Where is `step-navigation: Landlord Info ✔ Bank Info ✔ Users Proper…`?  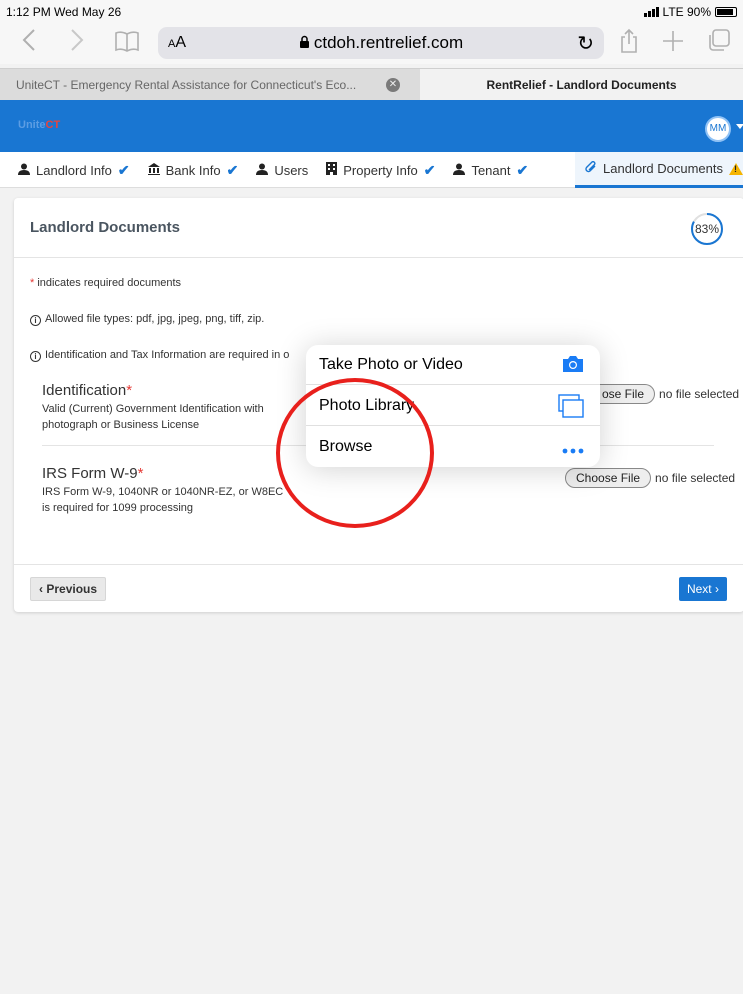 step-navigation: Landlord Info ✔ Bank Info ✔ Users Proper… is located at coordinates (371, 170).